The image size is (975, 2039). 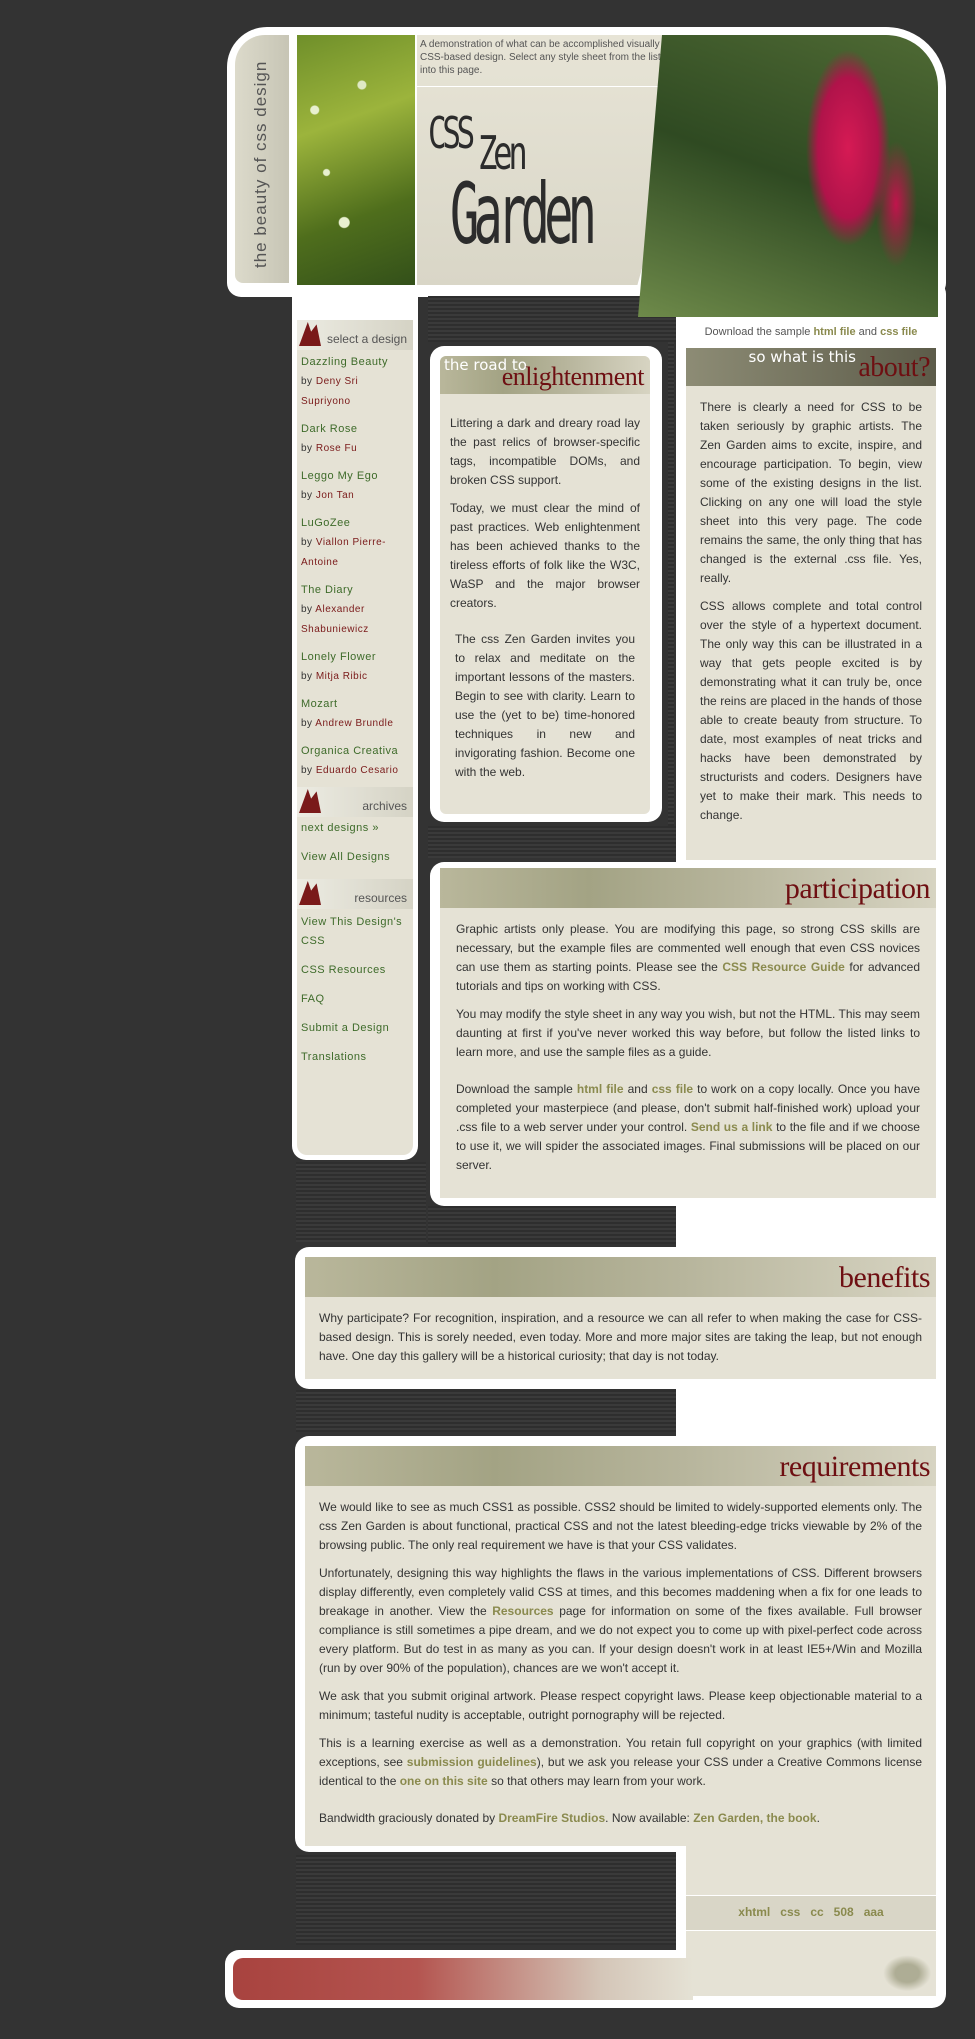 I want to click on enlightenment-title: enlightenment, so click(x=573, y=376).